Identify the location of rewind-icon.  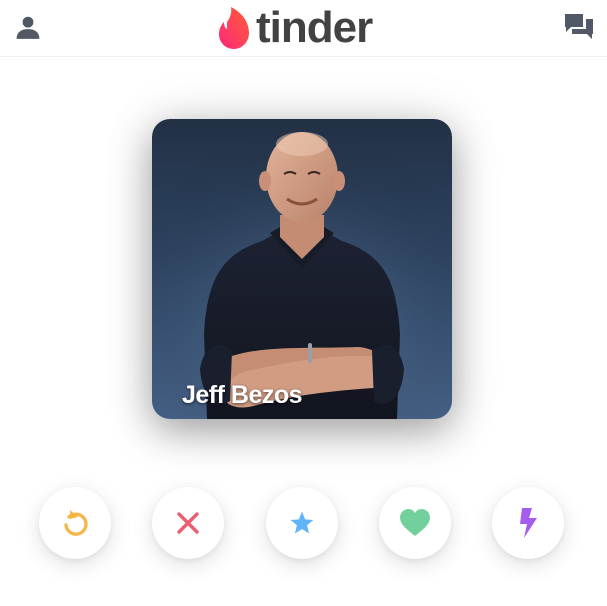
(76, 523).